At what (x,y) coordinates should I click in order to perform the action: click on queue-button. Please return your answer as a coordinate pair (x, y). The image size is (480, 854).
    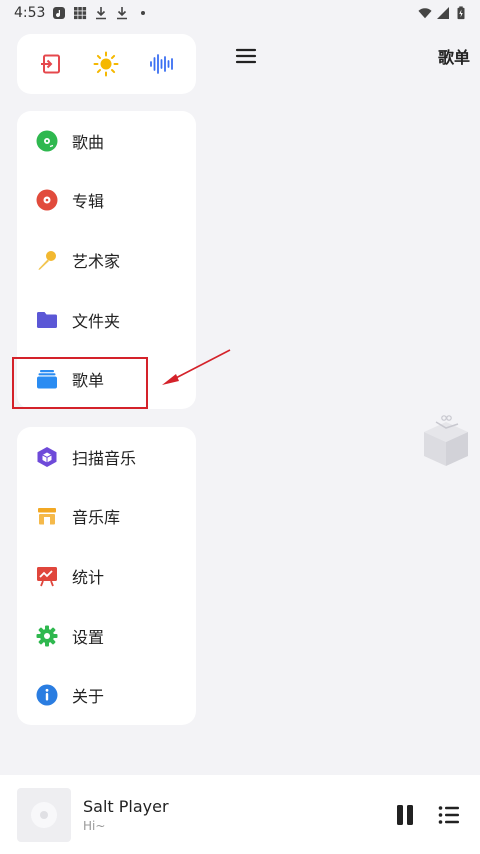
    Looking at the image, I should click on (449, 815).